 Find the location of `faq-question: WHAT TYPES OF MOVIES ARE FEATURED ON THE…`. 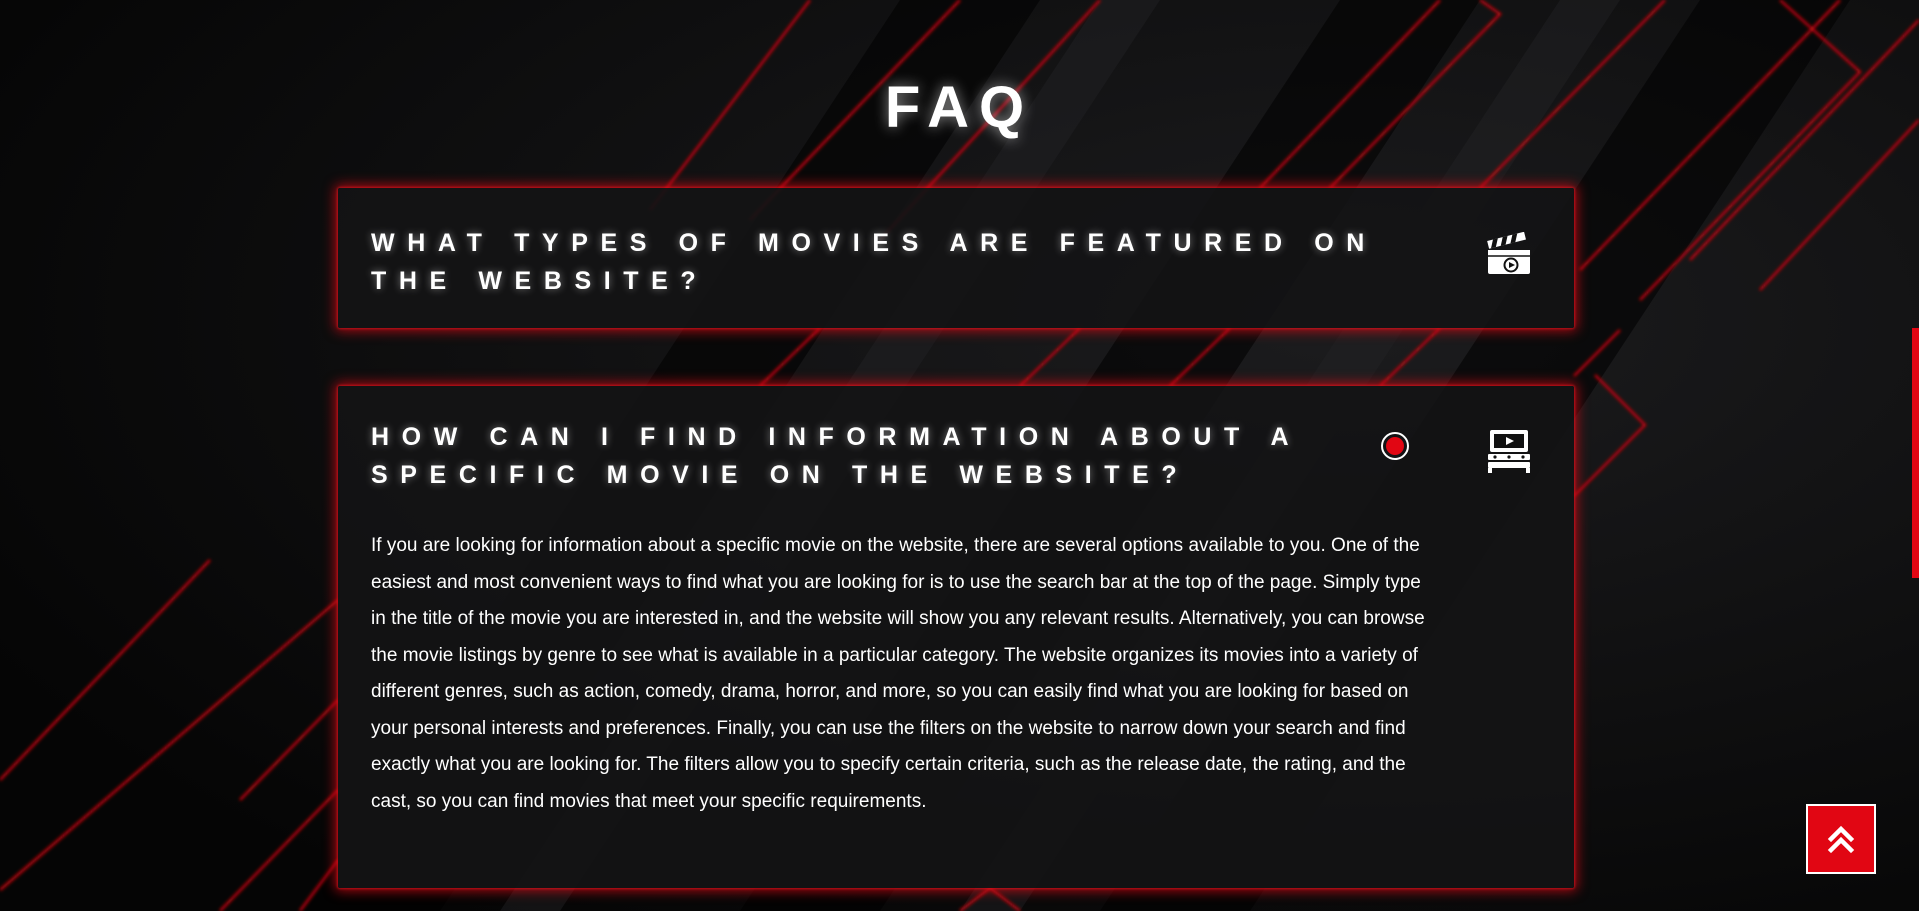

faq-question: WHAT TYPES OF MOVIES ARE FEATURED ON THE… is located at coordinates (921, 262).